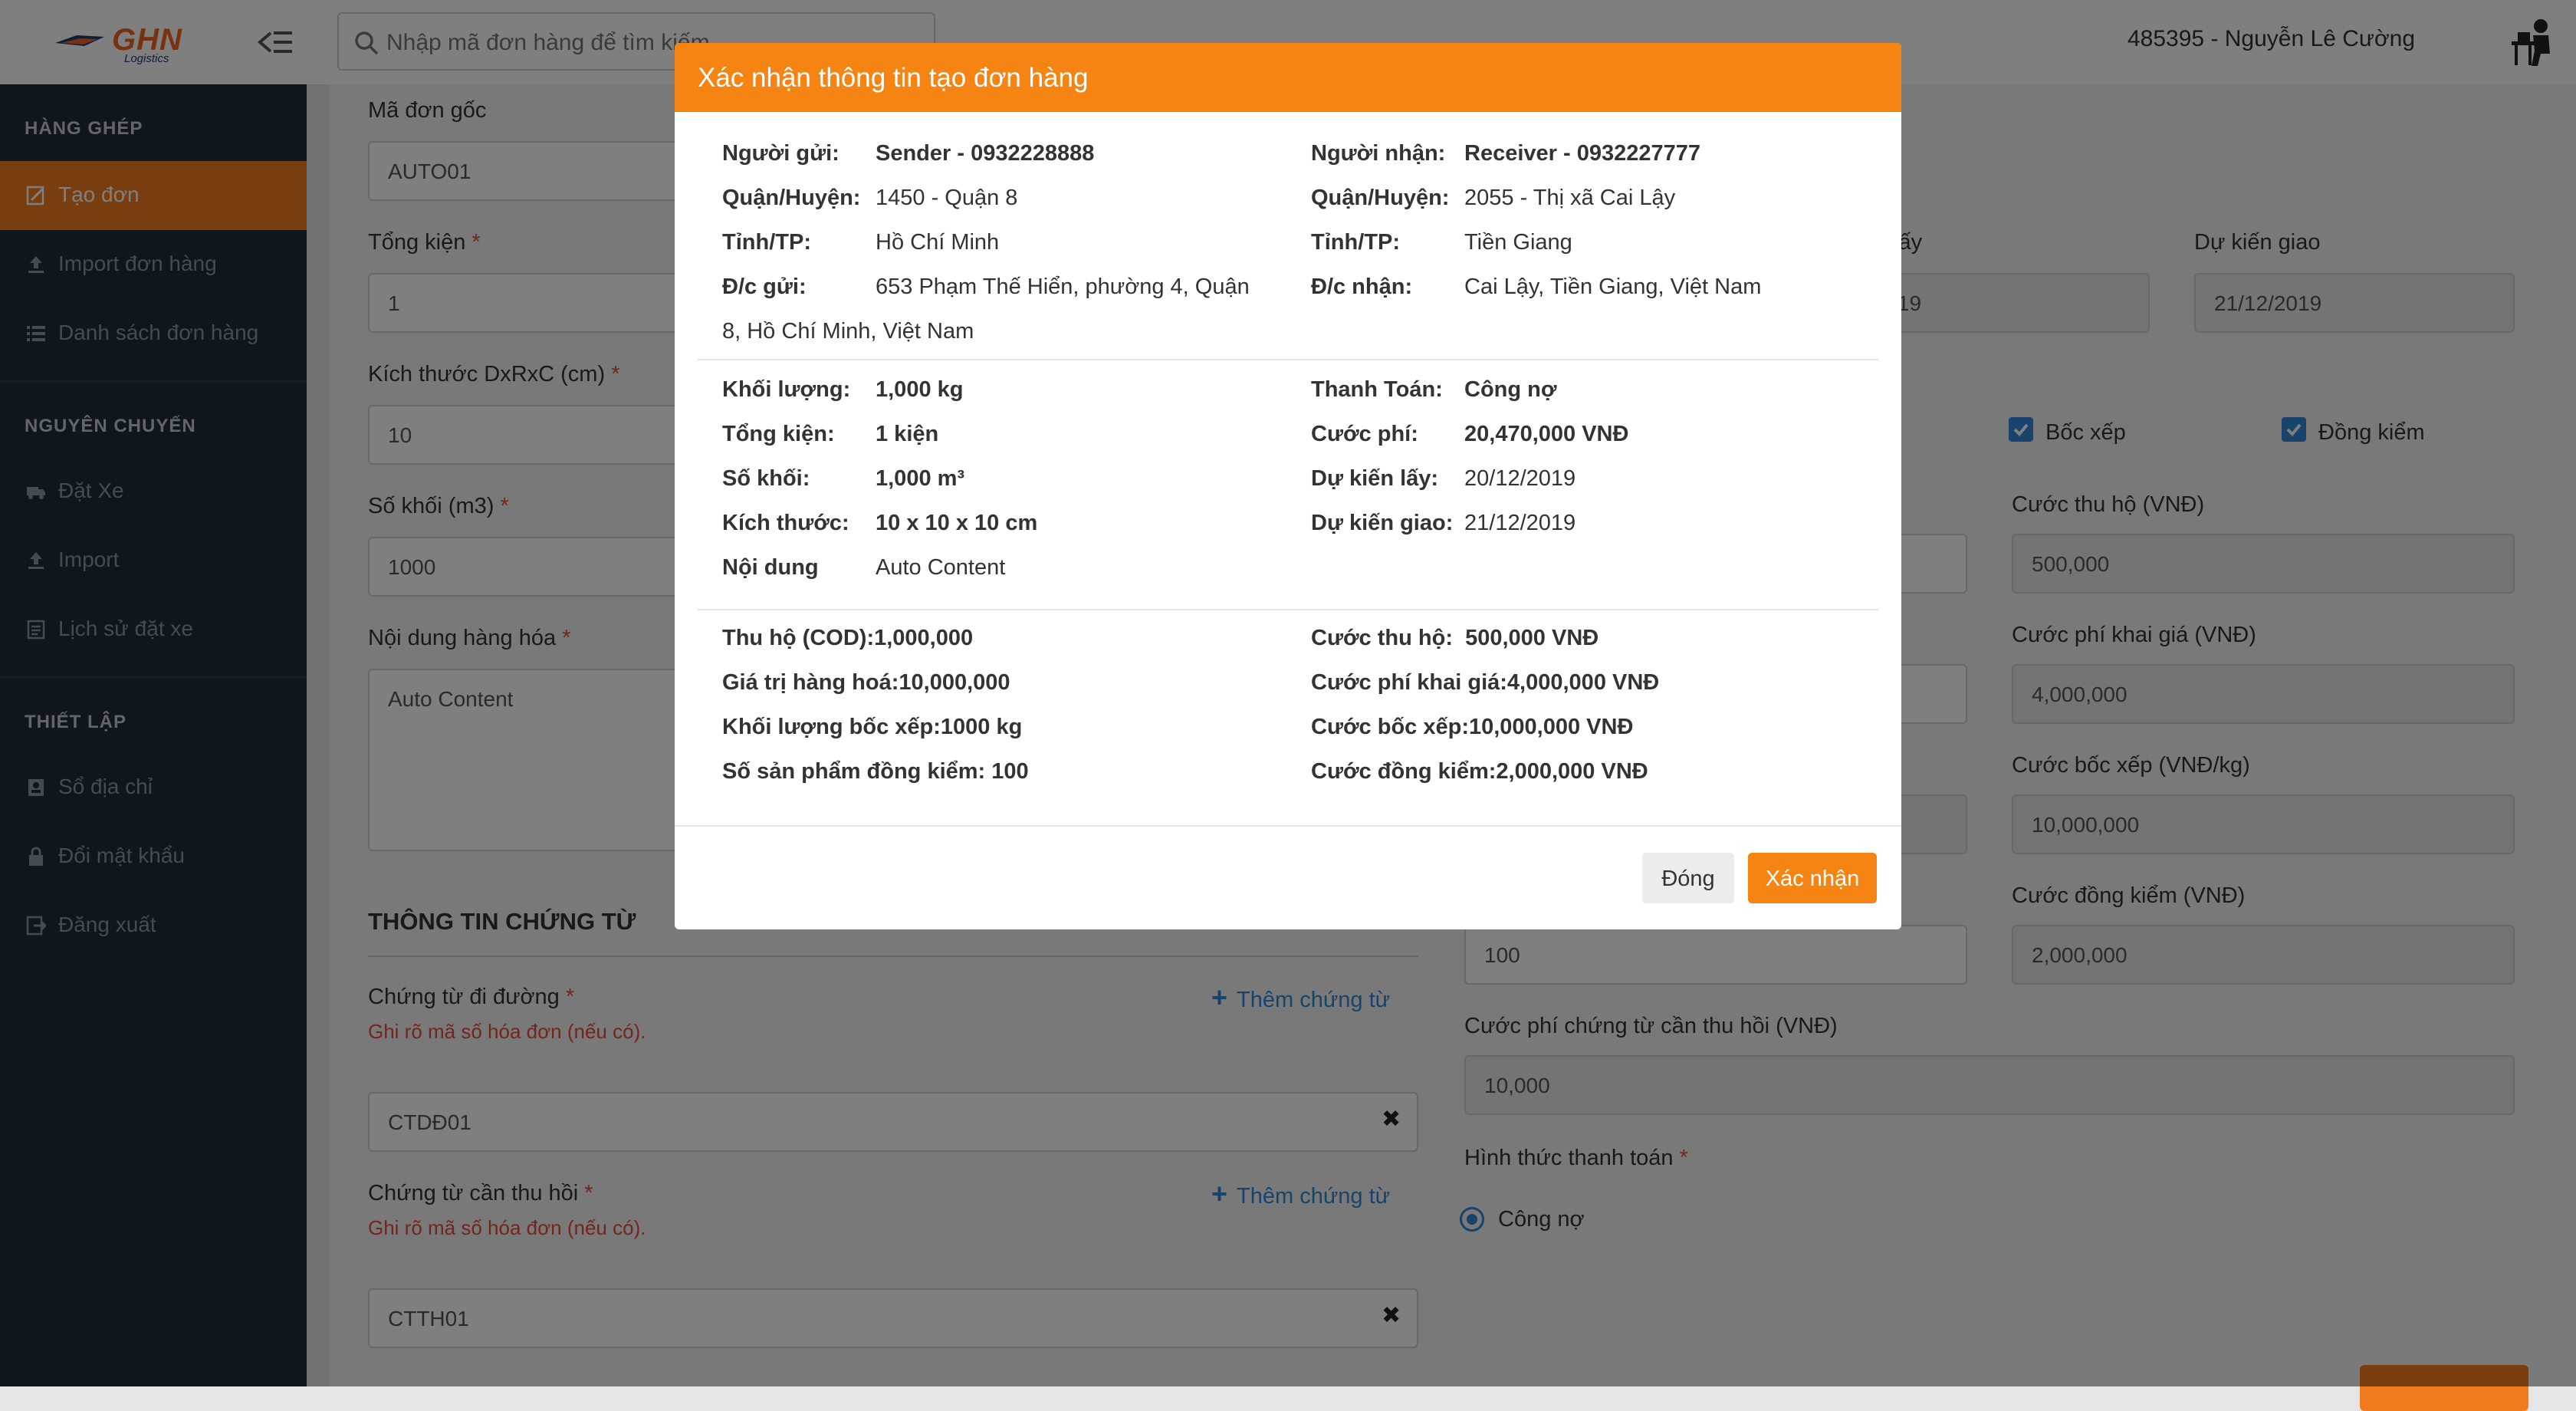 This screenshot has height=1411, width=2576. What do you see at coordinates (866, 683) in the screenshot?
I see `goods-value-line: Giá trị hàng hoá:10,000,000` at bounding box center [866, 683].